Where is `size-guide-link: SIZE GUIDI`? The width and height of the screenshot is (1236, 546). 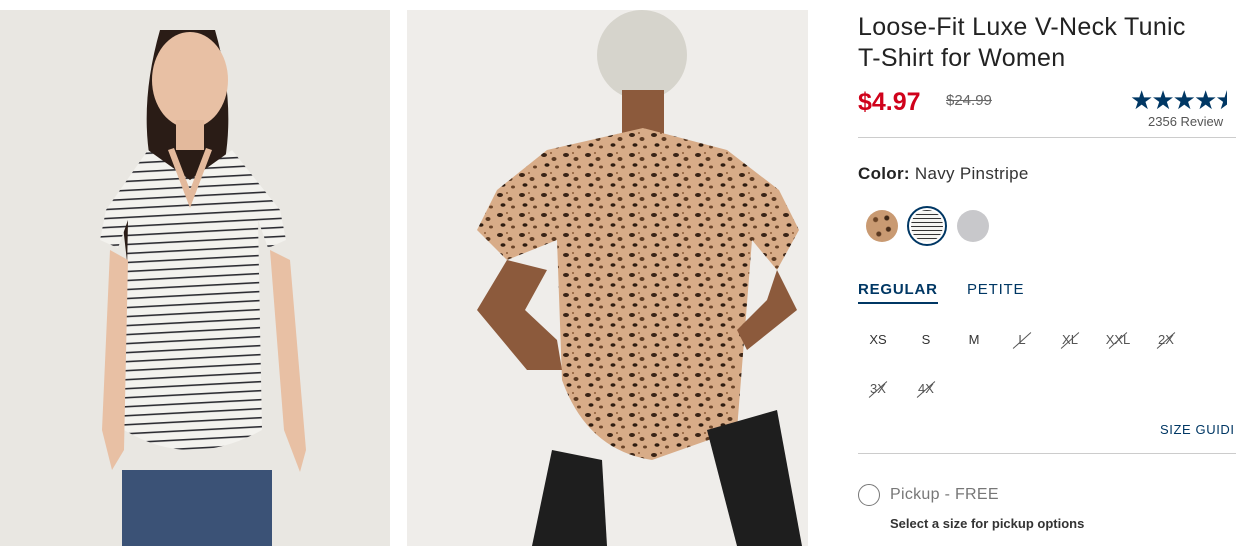 size-guide-link: SIZE GUIDI is located at coordinates (1197, 429).